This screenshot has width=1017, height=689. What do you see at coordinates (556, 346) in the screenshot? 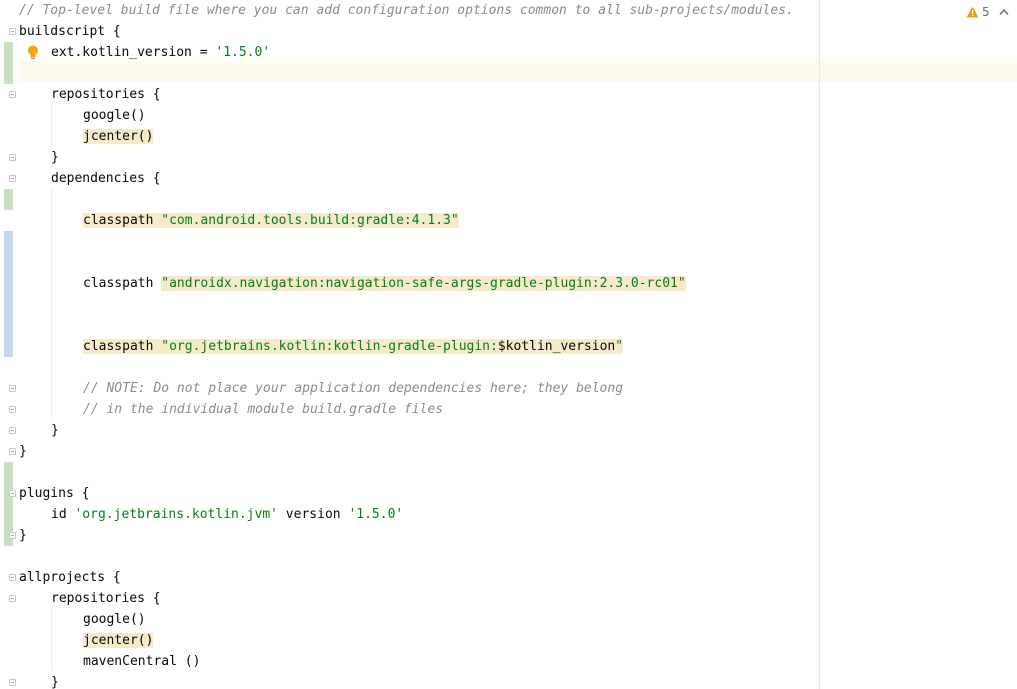
I see `code-token: $kotlin_version` at bounding box center [556, 346].